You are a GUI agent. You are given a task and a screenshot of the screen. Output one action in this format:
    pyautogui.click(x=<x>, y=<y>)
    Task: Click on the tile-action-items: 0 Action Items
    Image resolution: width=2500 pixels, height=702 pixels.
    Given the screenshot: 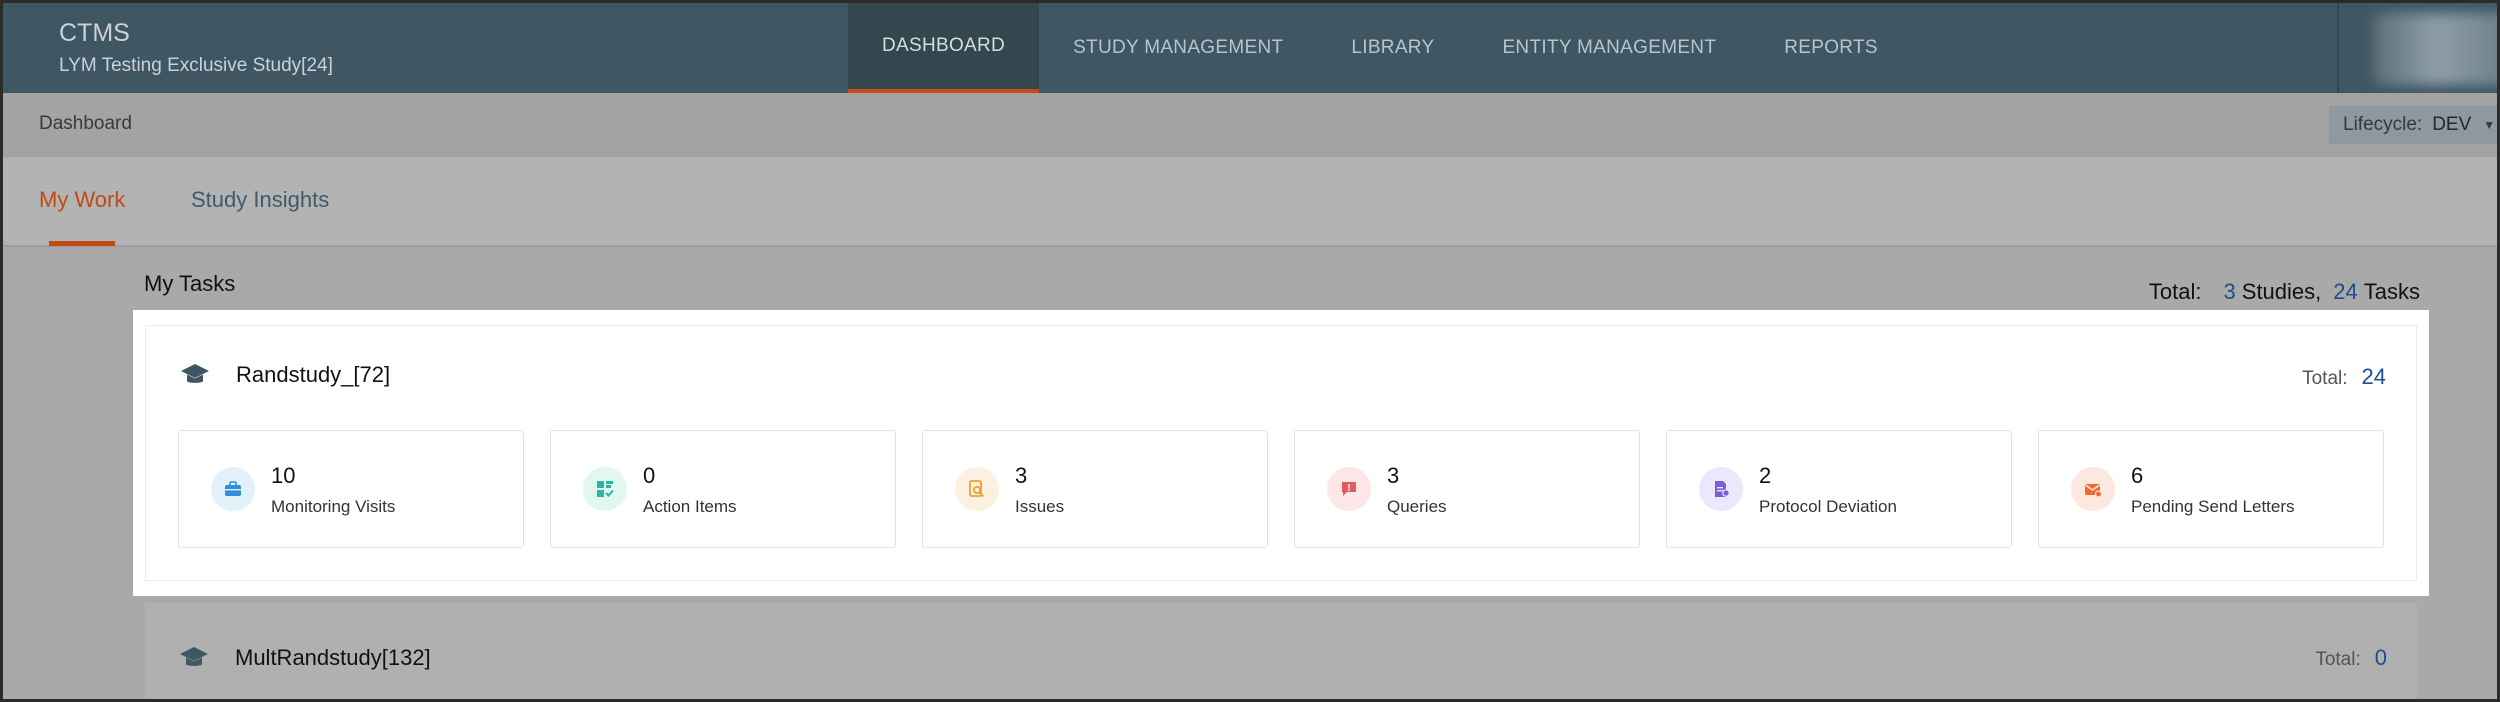 What is the action you would take?
    pyautogui.click(x=723, y=489)
    